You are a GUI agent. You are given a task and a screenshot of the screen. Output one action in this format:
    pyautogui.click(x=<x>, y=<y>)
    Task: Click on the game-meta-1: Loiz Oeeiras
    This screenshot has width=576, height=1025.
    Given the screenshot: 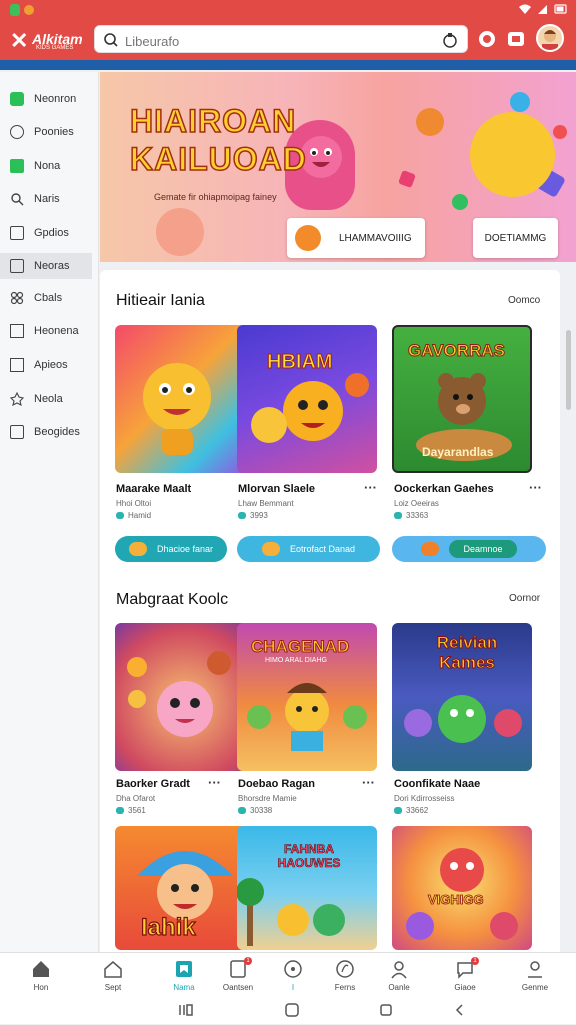 What is the action you would take?
    pyautogui.click(x=416, y=503)
    